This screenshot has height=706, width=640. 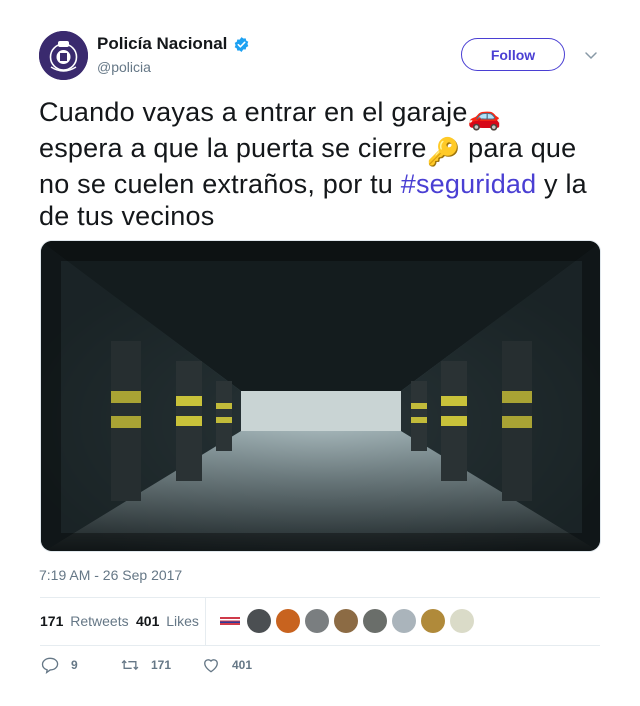 I want to click on flag-icon, so click(x=230, y=621).